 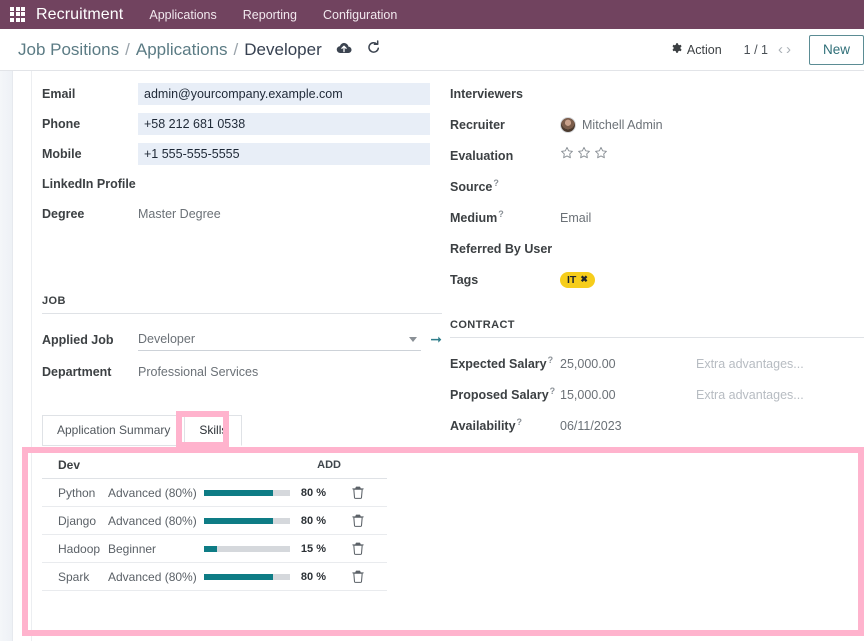 I want to click on breadcrumb-item-applications: Applications, so click(x=182, y=50).